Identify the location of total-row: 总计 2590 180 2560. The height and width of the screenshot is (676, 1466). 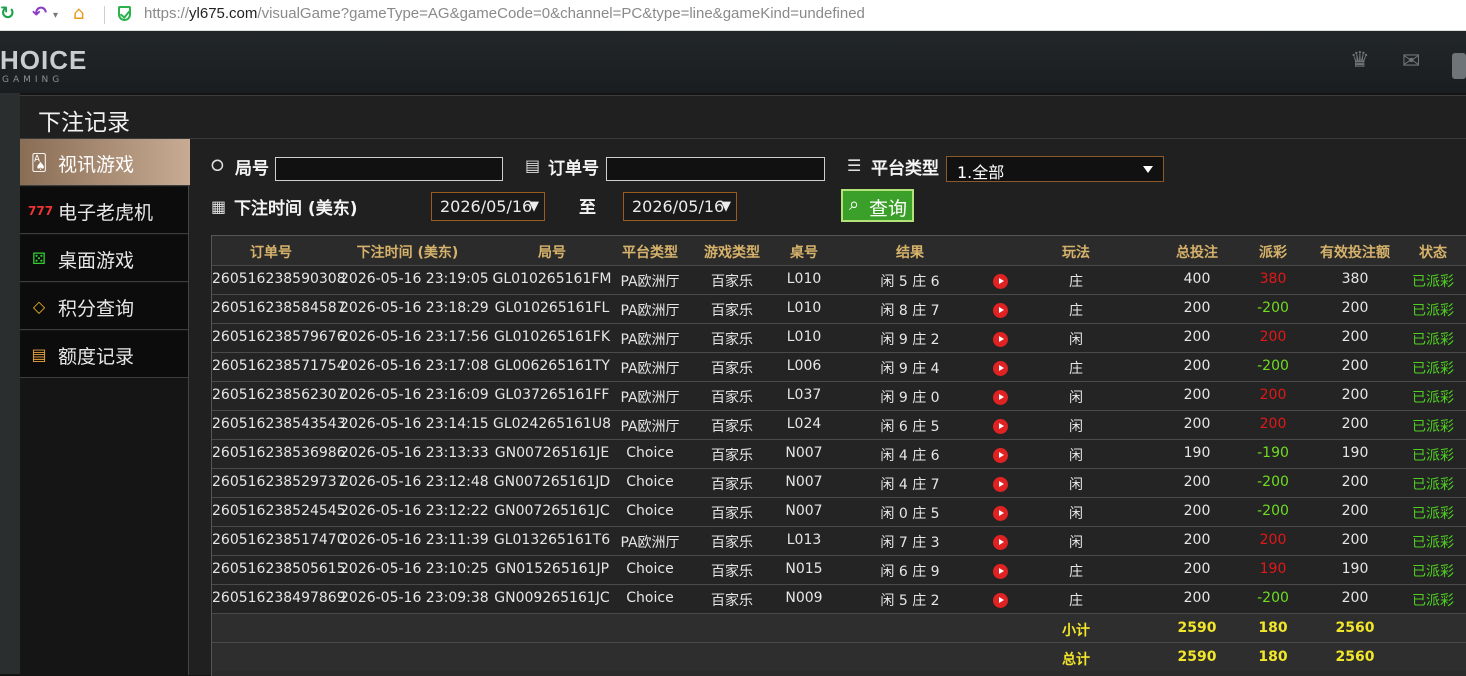
(839, 656).